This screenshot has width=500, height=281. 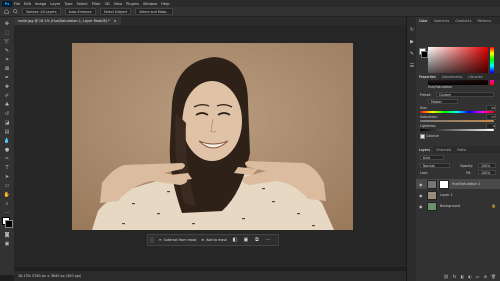 I want to click on tab-swatches: Swatches, so click(x=442, y=20).